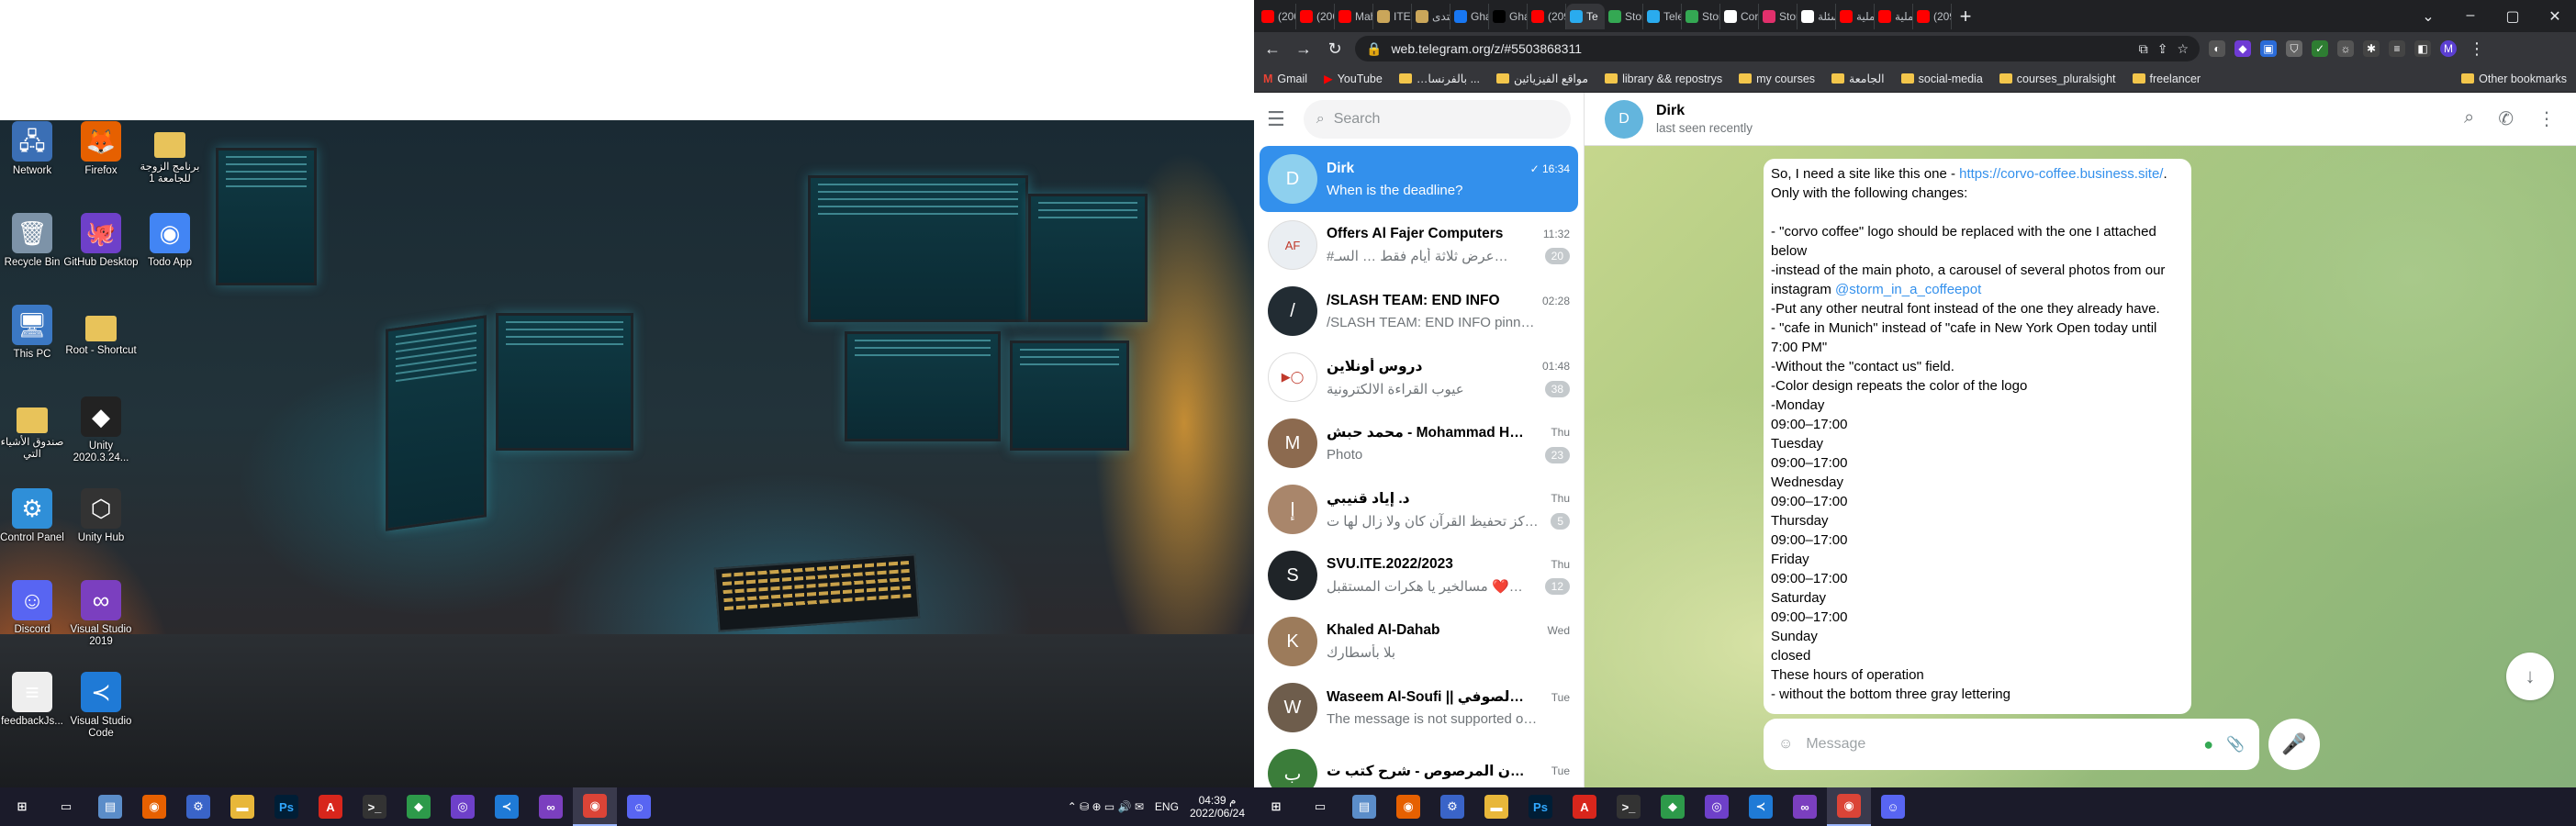 The height and width of the screenshot is (826, 2576). I want to click on close-icon: ✕, so click(2555, 16).